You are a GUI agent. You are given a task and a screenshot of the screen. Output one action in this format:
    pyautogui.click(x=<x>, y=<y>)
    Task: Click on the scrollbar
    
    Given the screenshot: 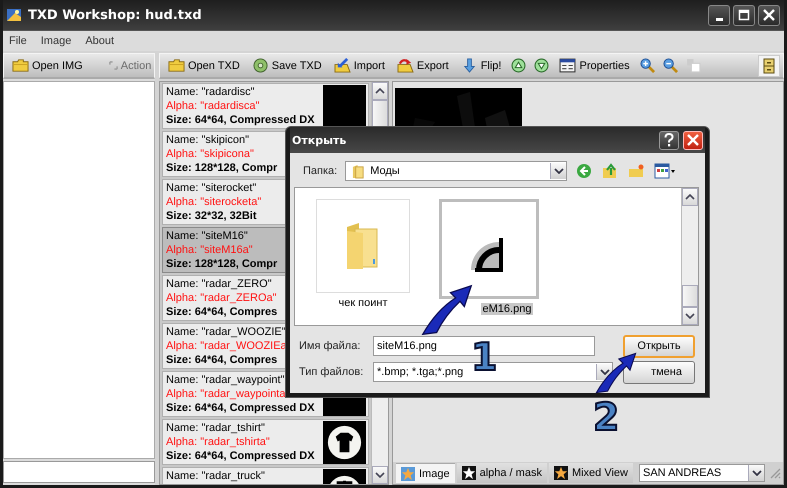 What is the action you would take?
    pyautogui.click(x=689, y=256)
    